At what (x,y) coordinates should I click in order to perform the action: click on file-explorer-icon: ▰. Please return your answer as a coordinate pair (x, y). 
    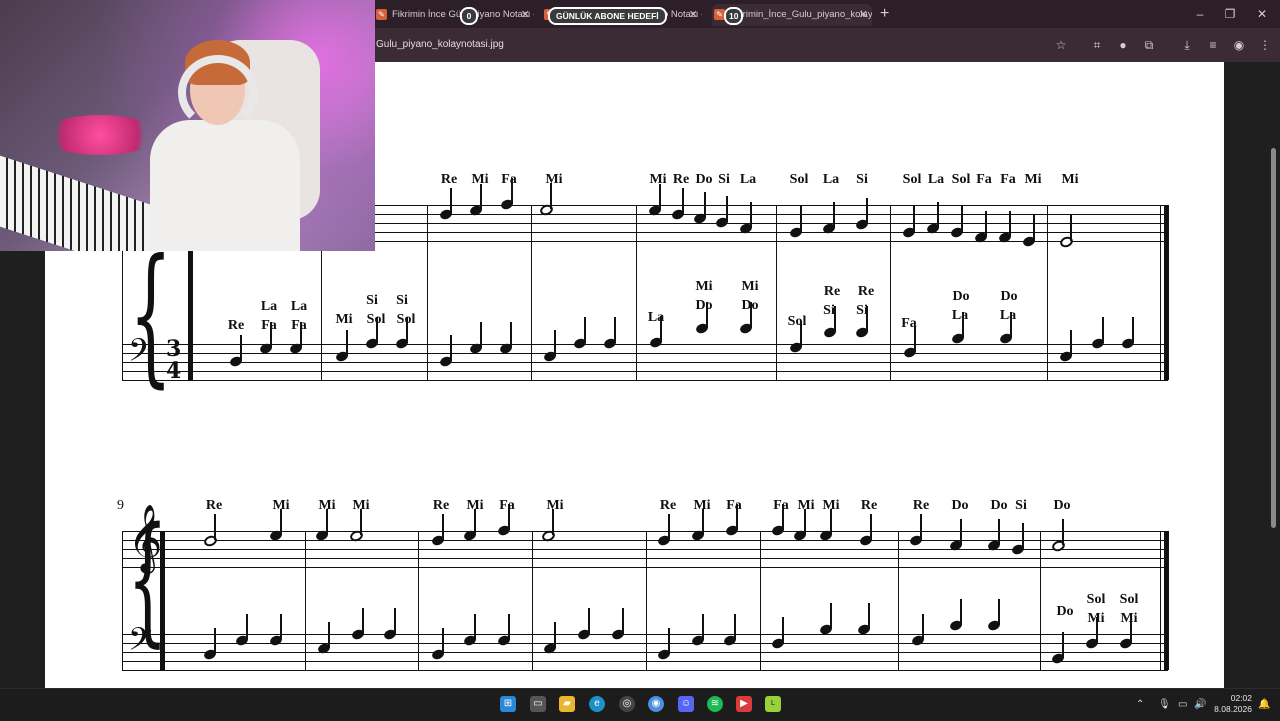
    Looking at the image, I should click on (567, 704).